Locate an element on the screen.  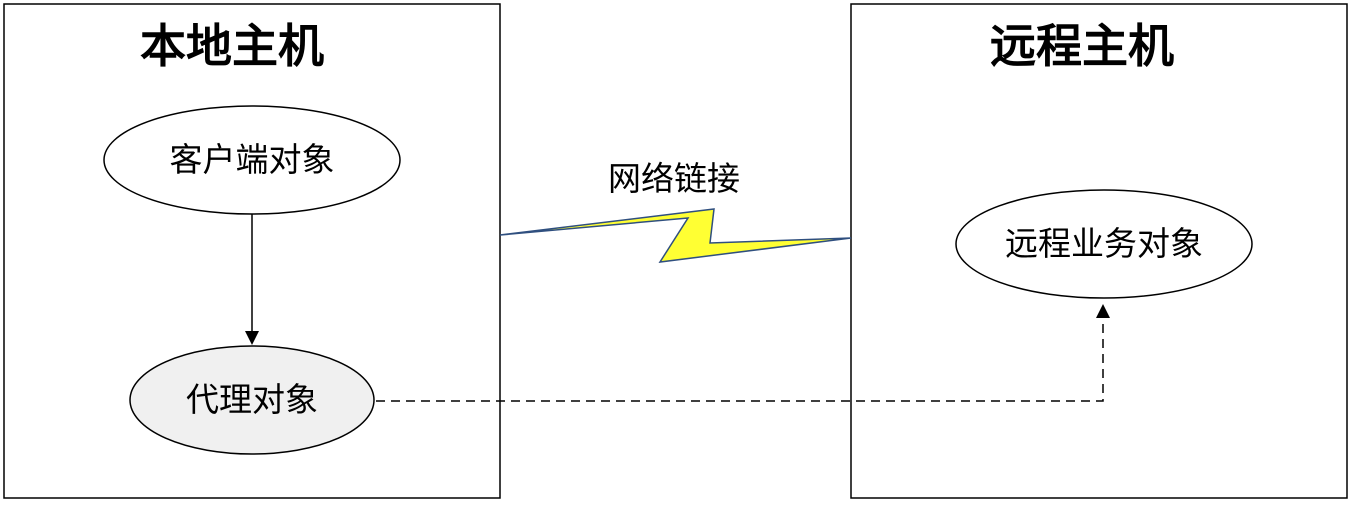
network-link-label: 网络链接 is located at coordinates (674, 178).